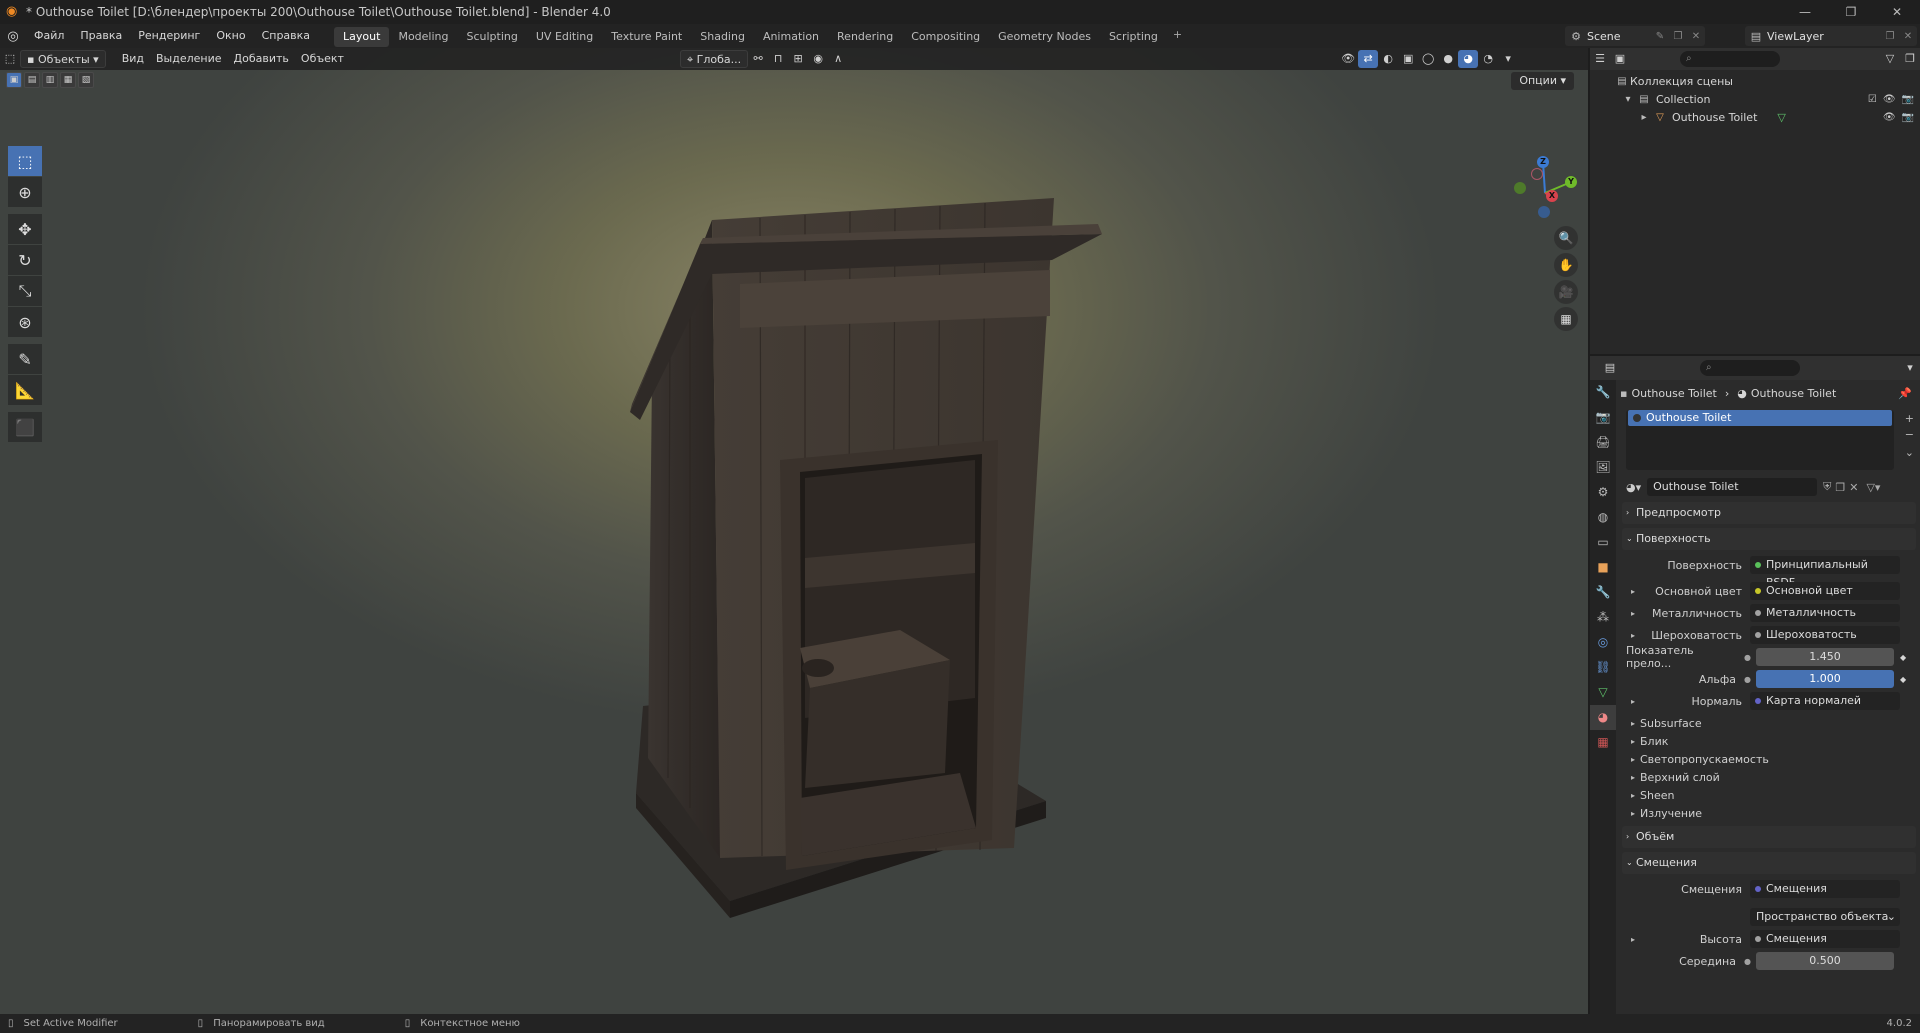  What do you see at coordinates (32, 80) in the screenshot?
I see `select-extend-icon: ▤` at bounding box center [32, 80].